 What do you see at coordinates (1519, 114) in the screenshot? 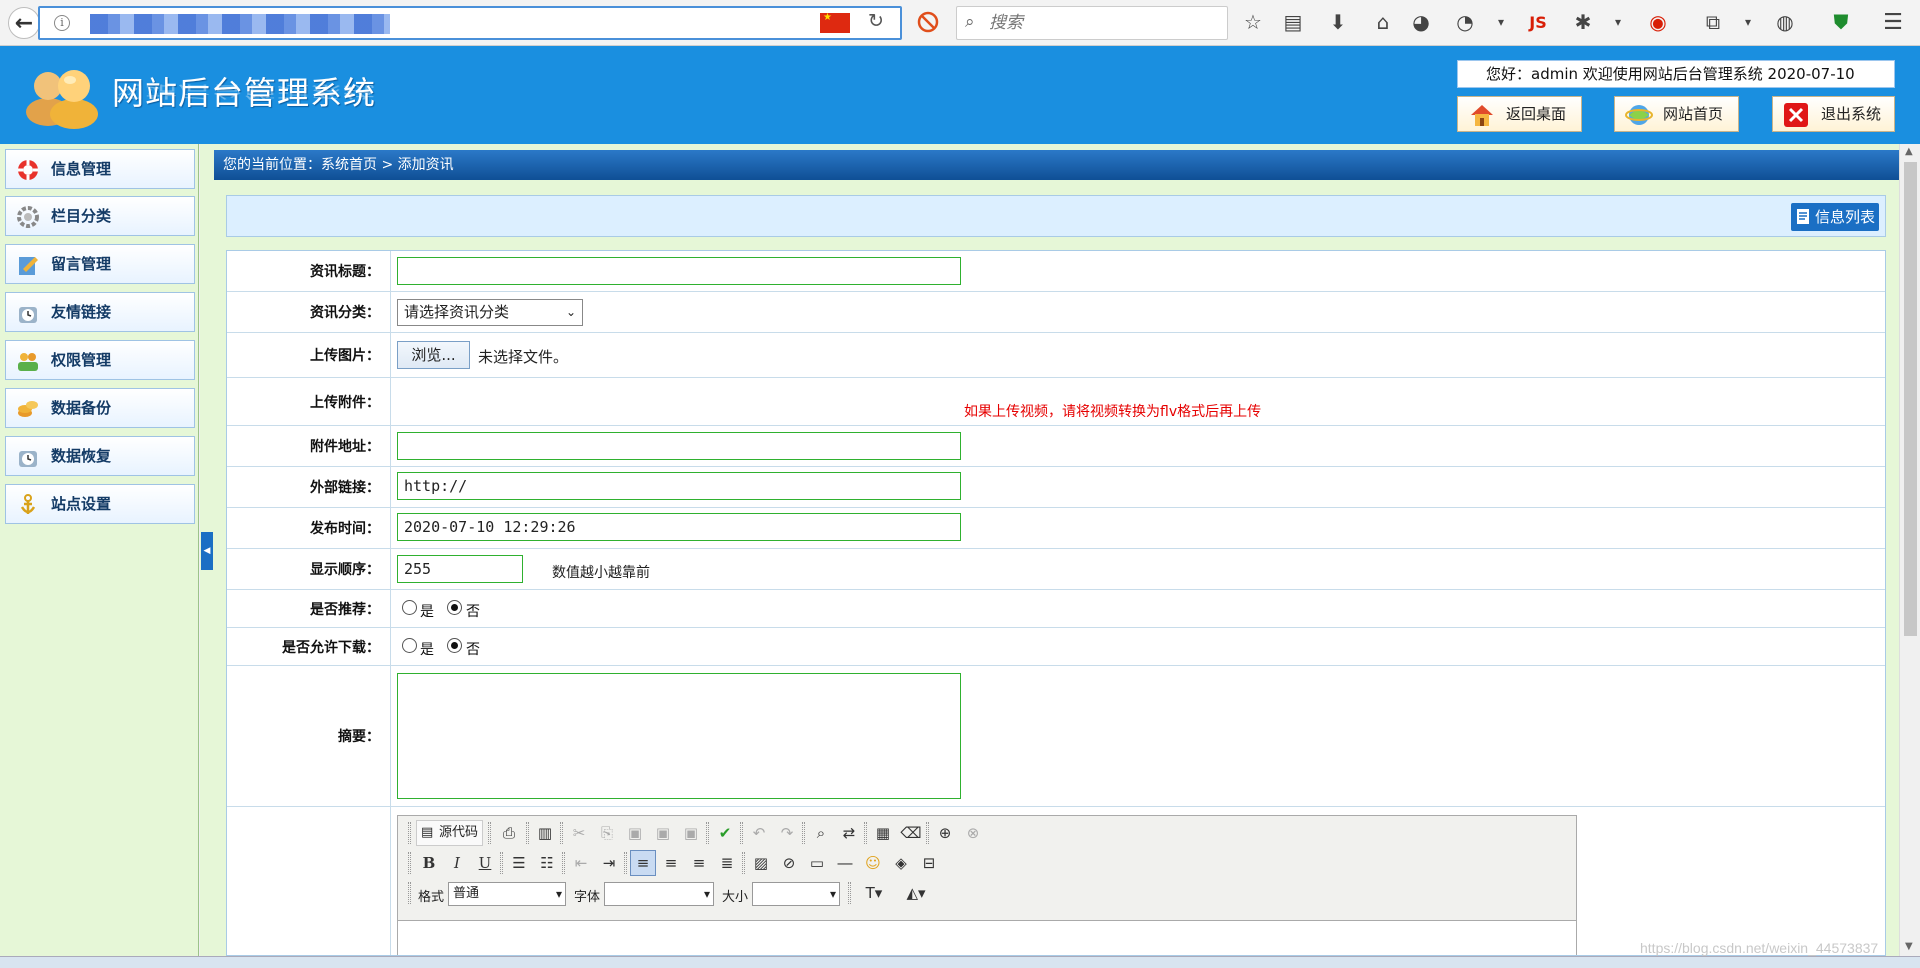
I see `return-desktop-button: 返回桌面` at bounding box center [1519, 114].